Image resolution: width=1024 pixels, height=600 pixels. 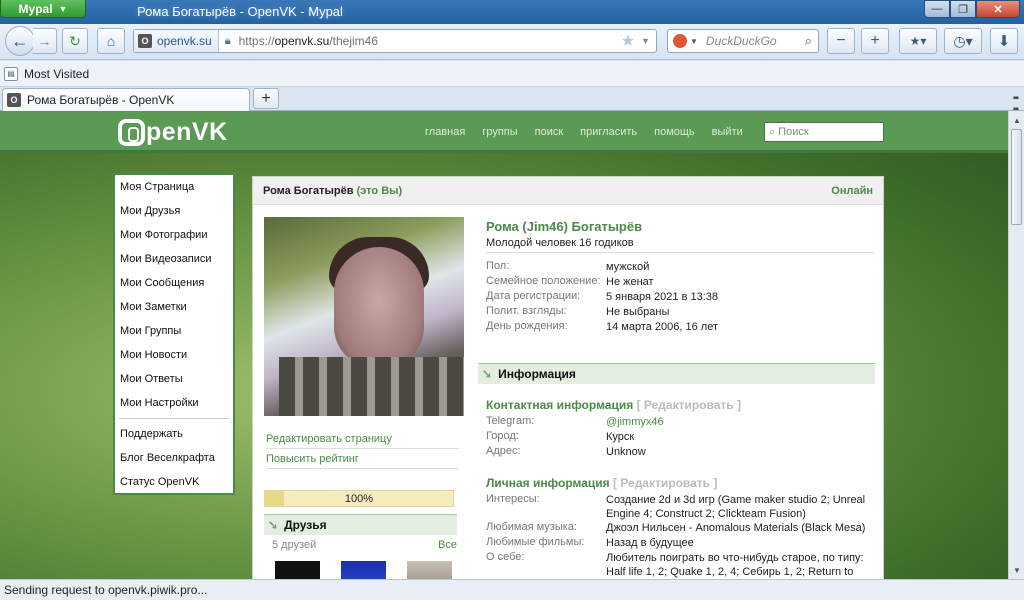 I want to click on personal-edit-link: [ Редактировать ], so click(x=665, y=483).